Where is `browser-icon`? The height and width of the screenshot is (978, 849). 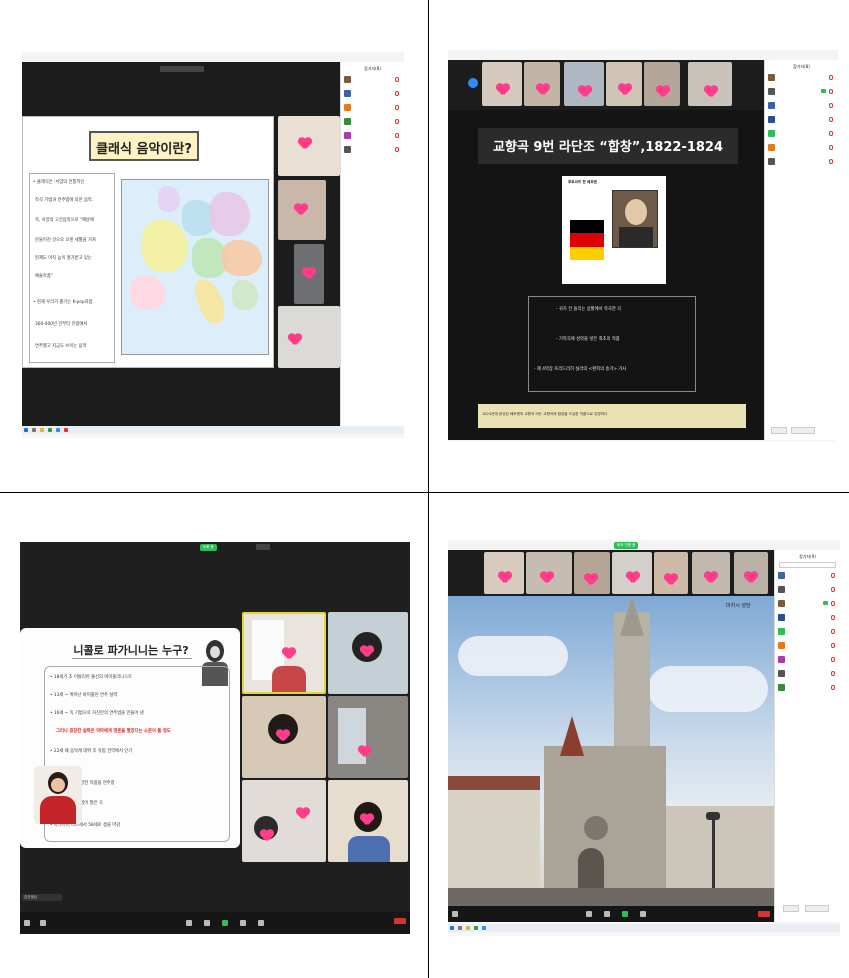
browser-icon is located at coordinates (476, 928).